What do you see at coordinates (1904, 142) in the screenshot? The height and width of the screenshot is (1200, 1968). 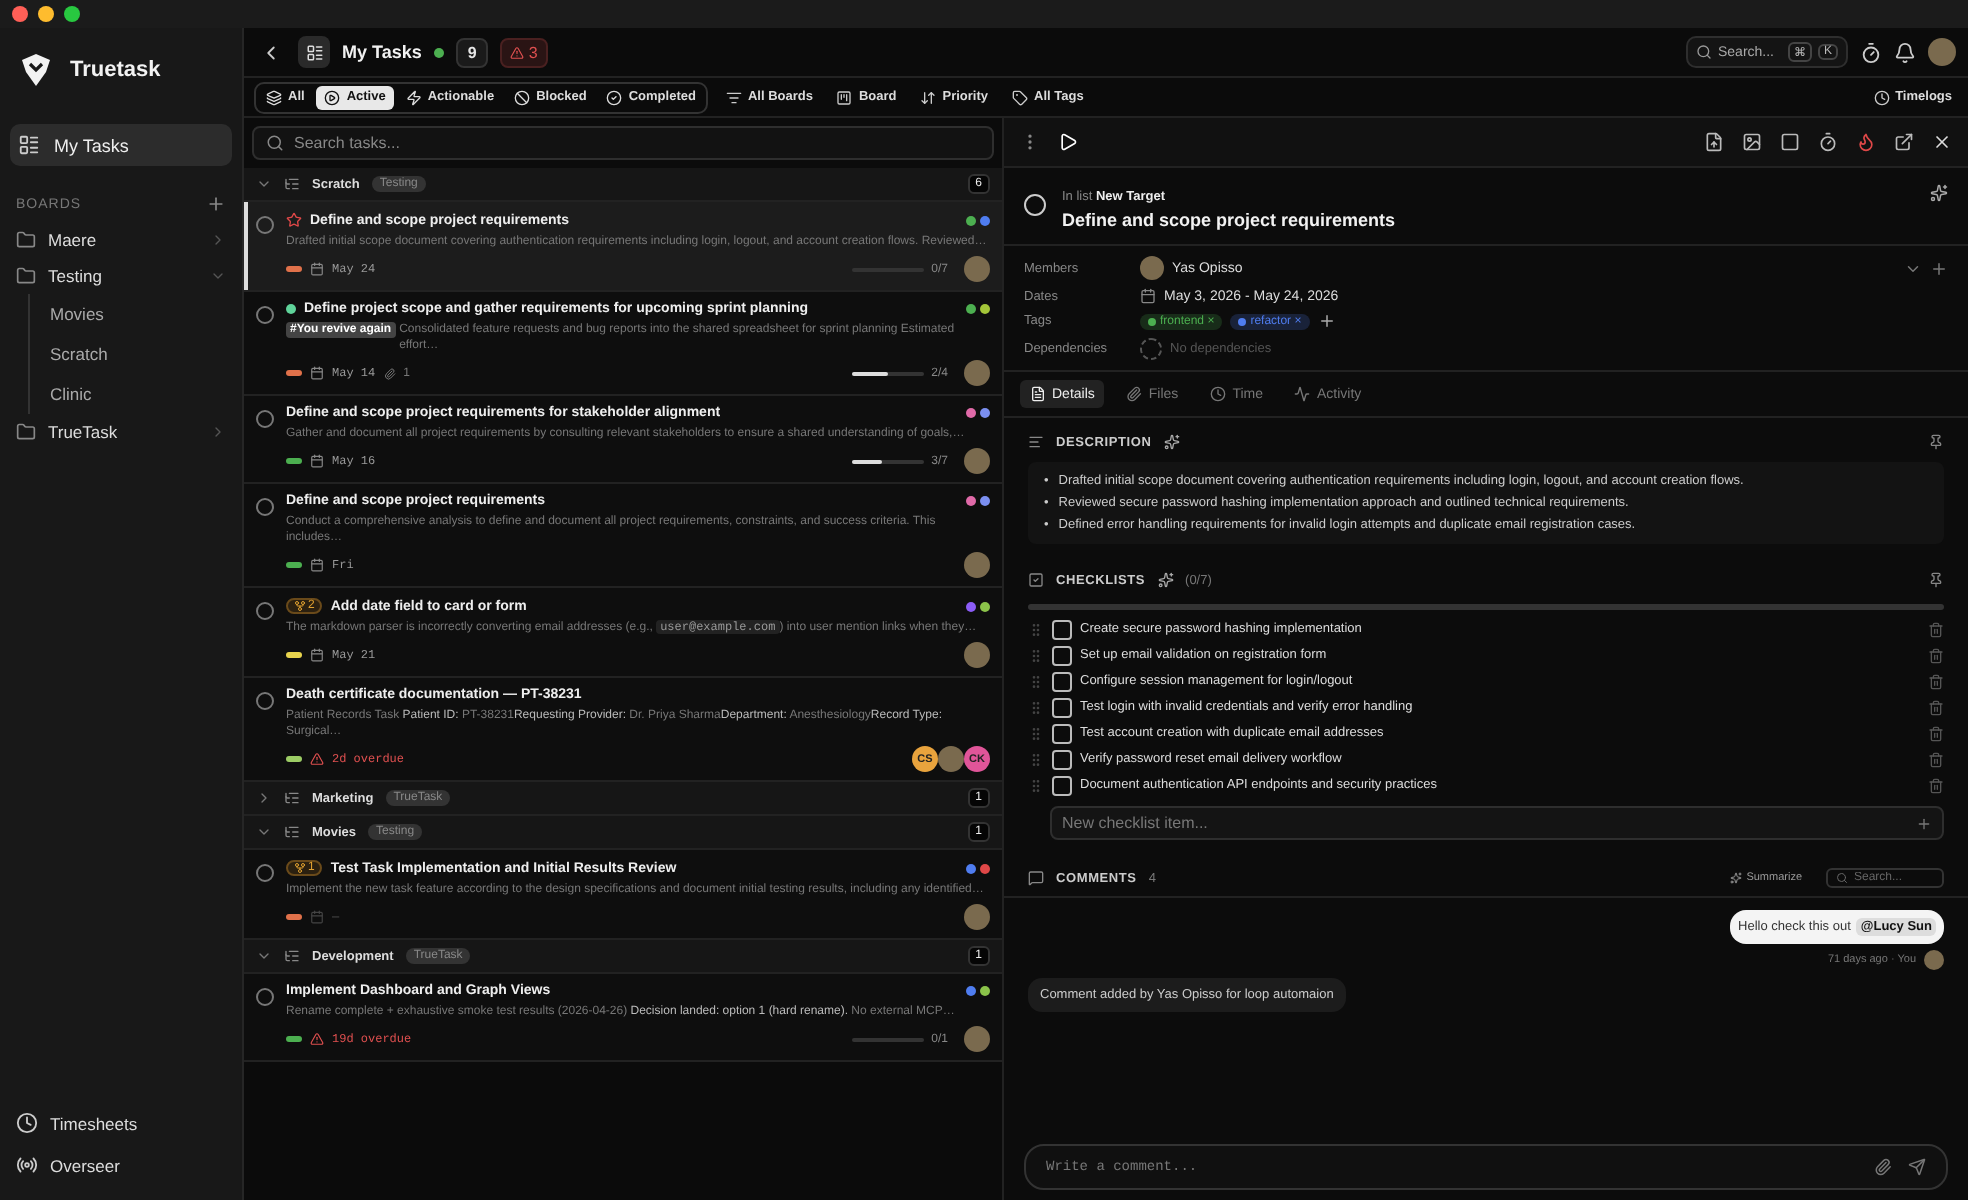 I see `external-link-icon` at bounding box center [1904, 142].